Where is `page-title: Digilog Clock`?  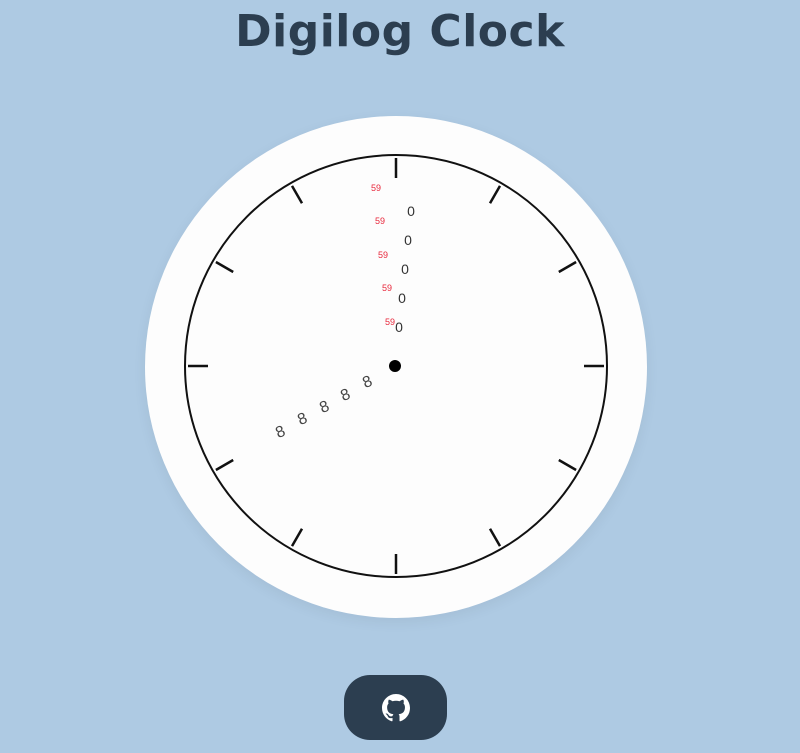 page-title: Digilog Clock is located at coordinates (400, 31).